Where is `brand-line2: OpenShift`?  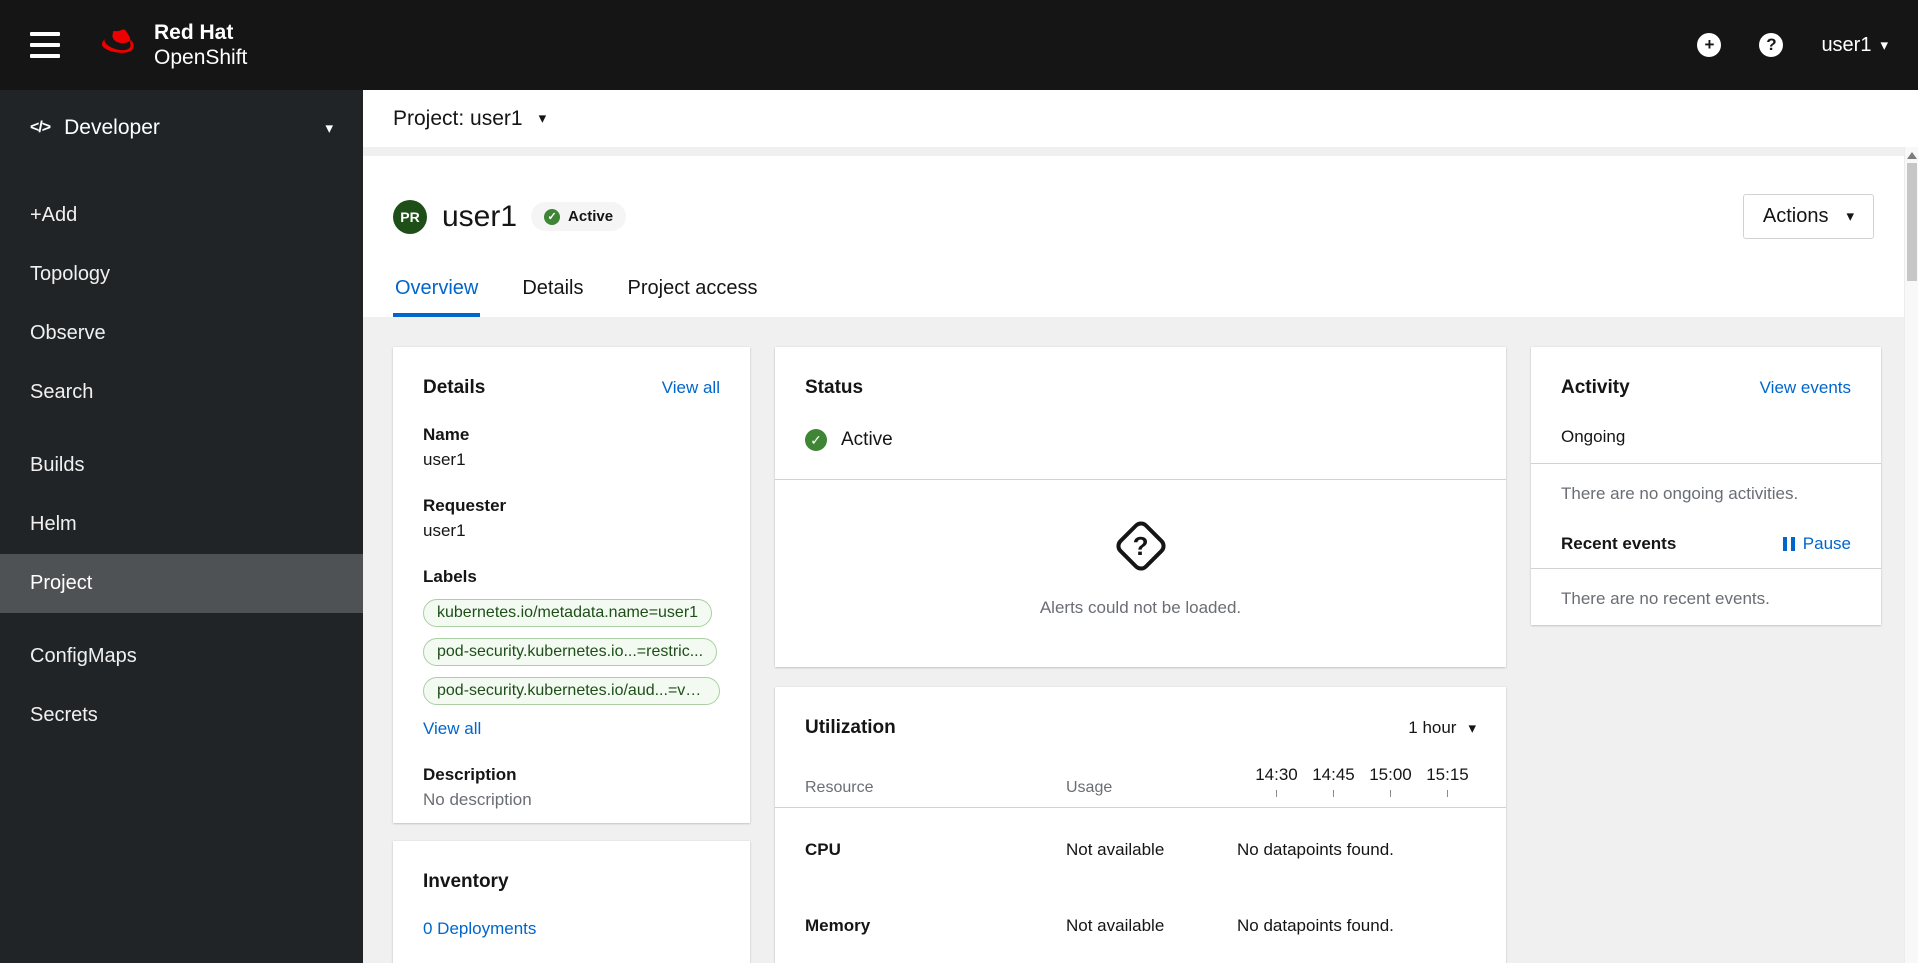
brand-line2: OpenShift is located at coordinates (201, 57).